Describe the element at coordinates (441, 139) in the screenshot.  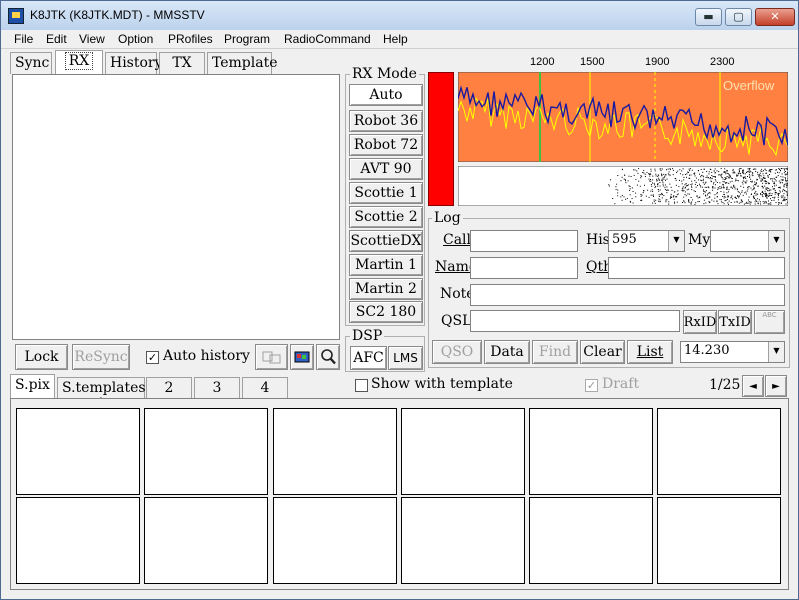
I see `sync-level-bar` at that location.